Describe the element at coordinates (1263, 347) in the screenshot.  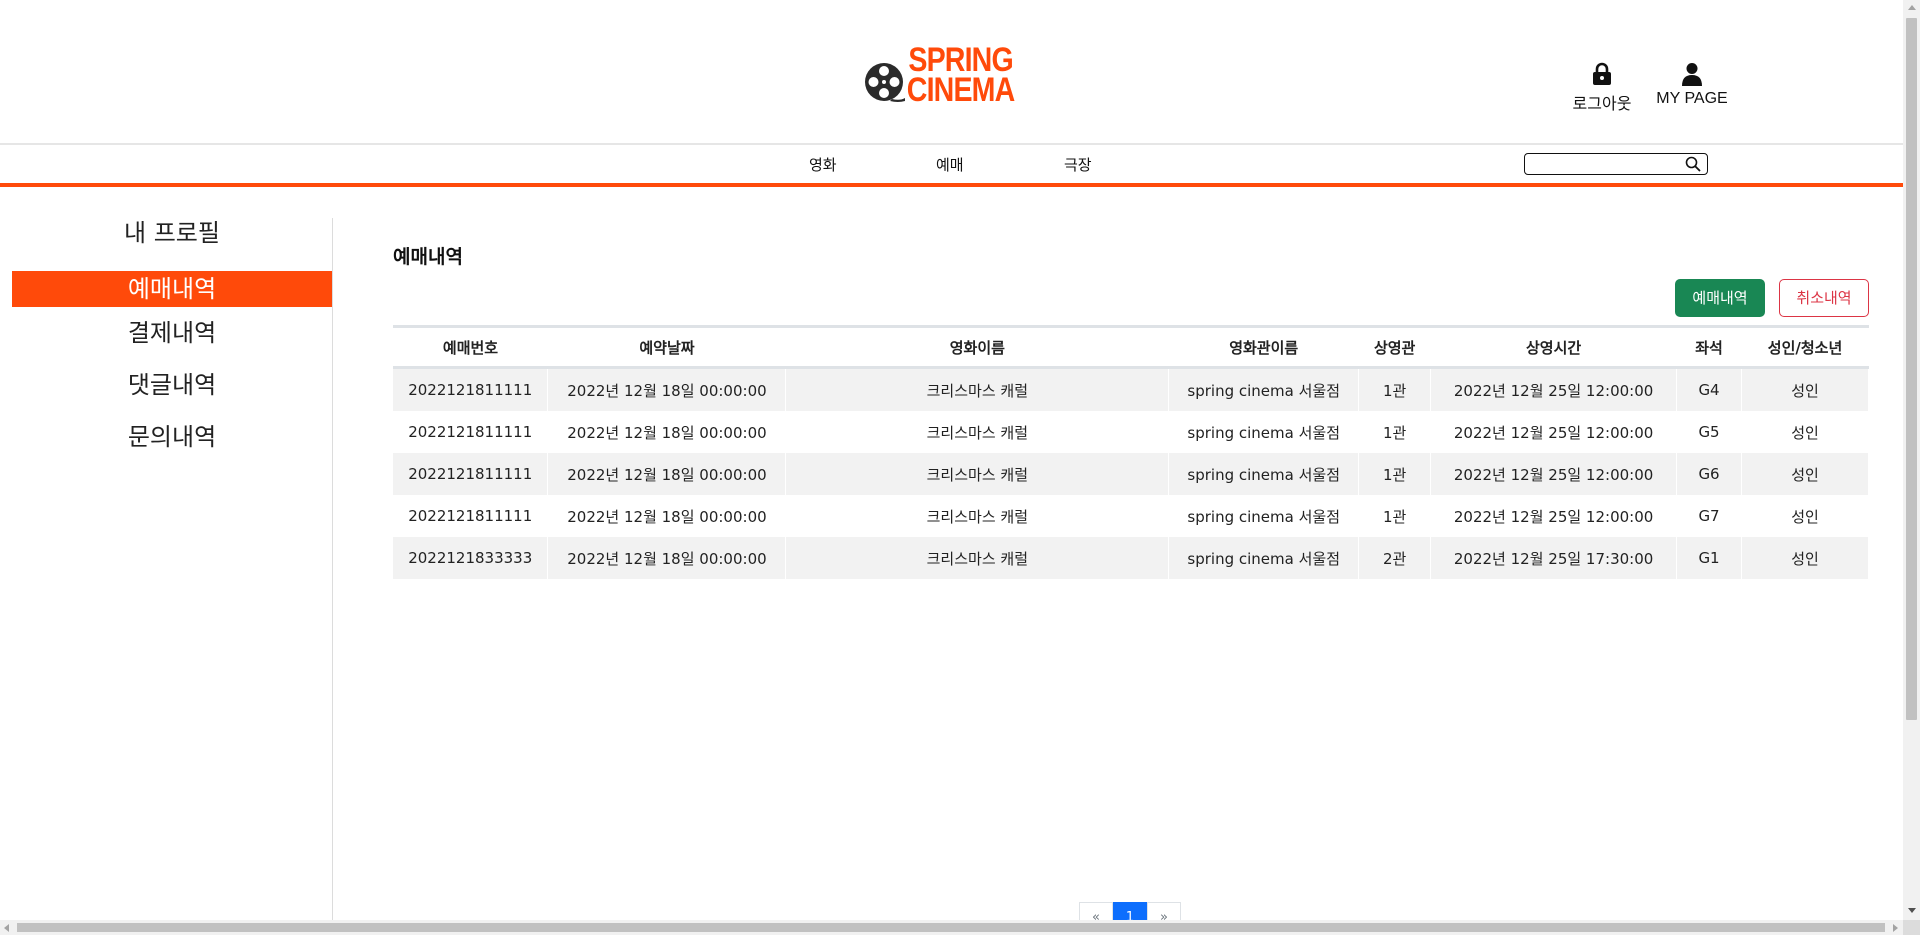
I see `column-header: 영화관이름` at that location.